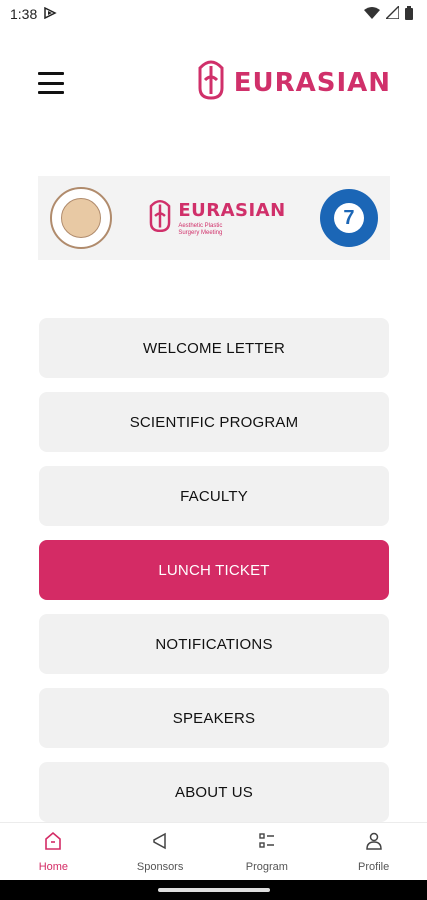 This screenshot has height=900, width=427. I want to click on turkish-society-seal-icon, so click(81, 218).